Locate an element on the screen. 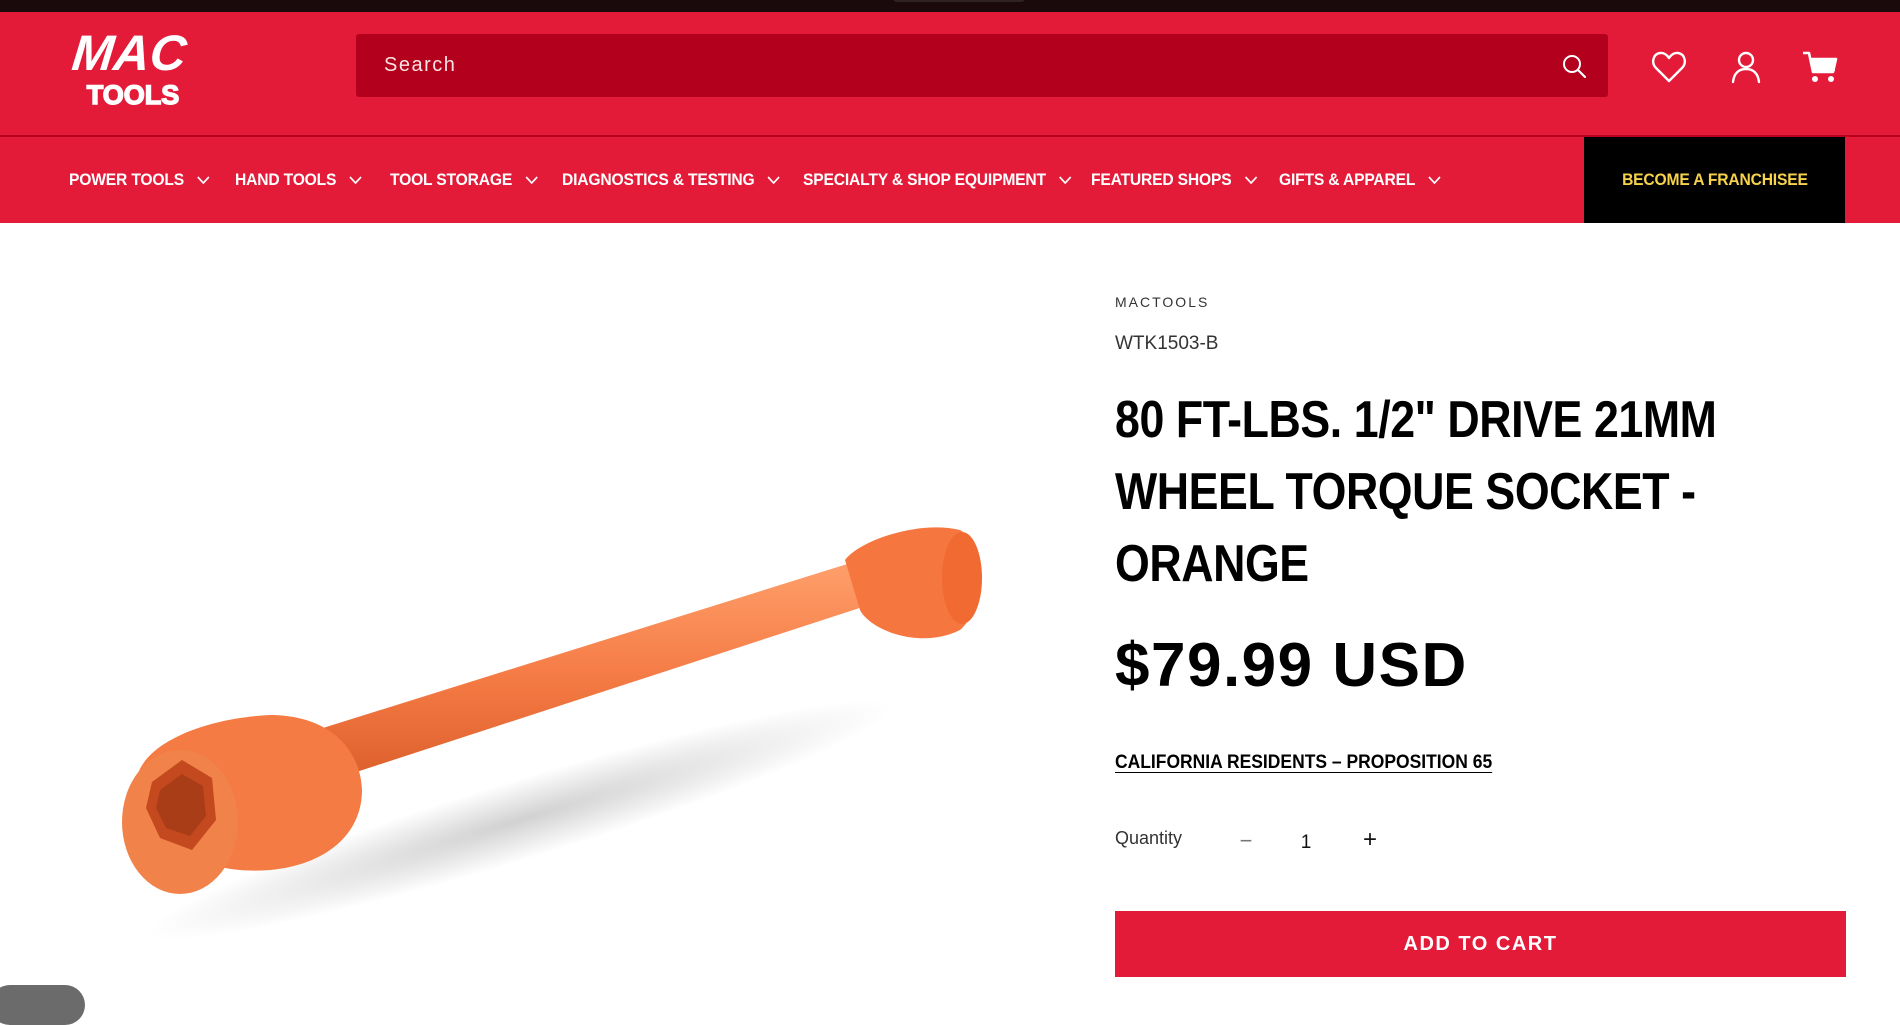 This screenshot has width=1900, height=1025. nav-item-gifts-apparel: GIFTS & APPAREL is located at coordinates (1360, 180).